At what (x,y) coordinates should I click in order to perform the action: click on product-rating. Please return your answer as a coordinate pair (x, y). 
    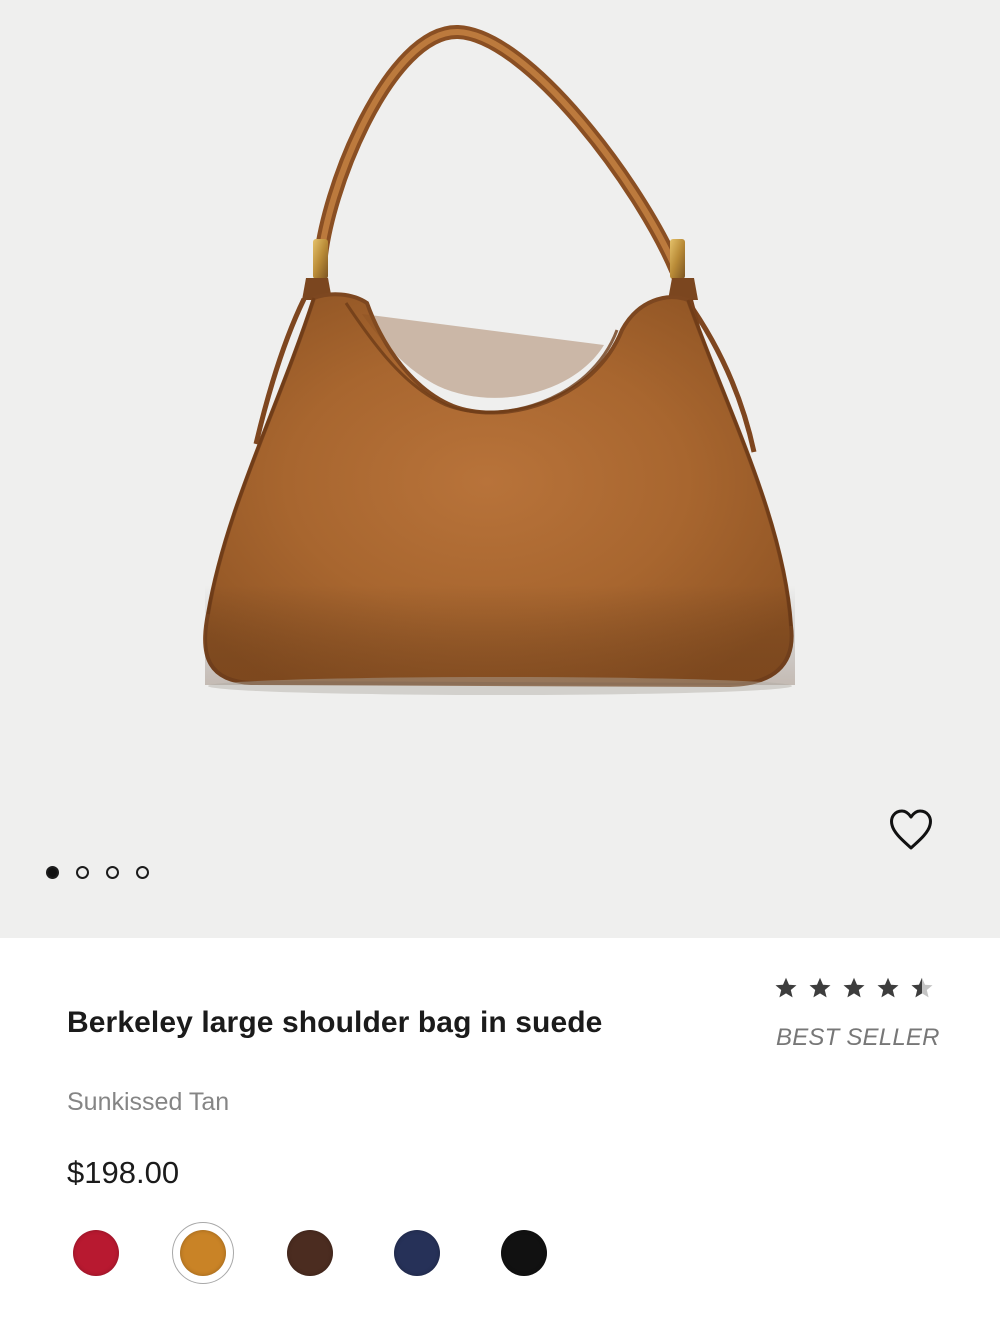
    Looking at the image, I should click on (856, 994).